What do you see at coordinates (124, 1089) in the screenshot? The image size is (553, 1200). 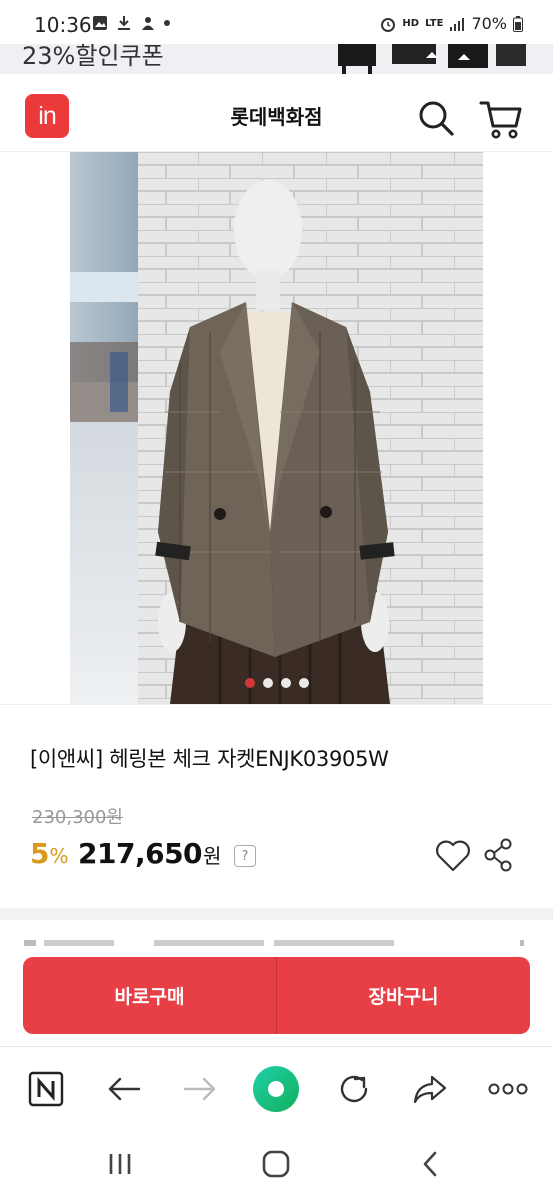 I see `back-icon` at bounding box center [124, 1089].